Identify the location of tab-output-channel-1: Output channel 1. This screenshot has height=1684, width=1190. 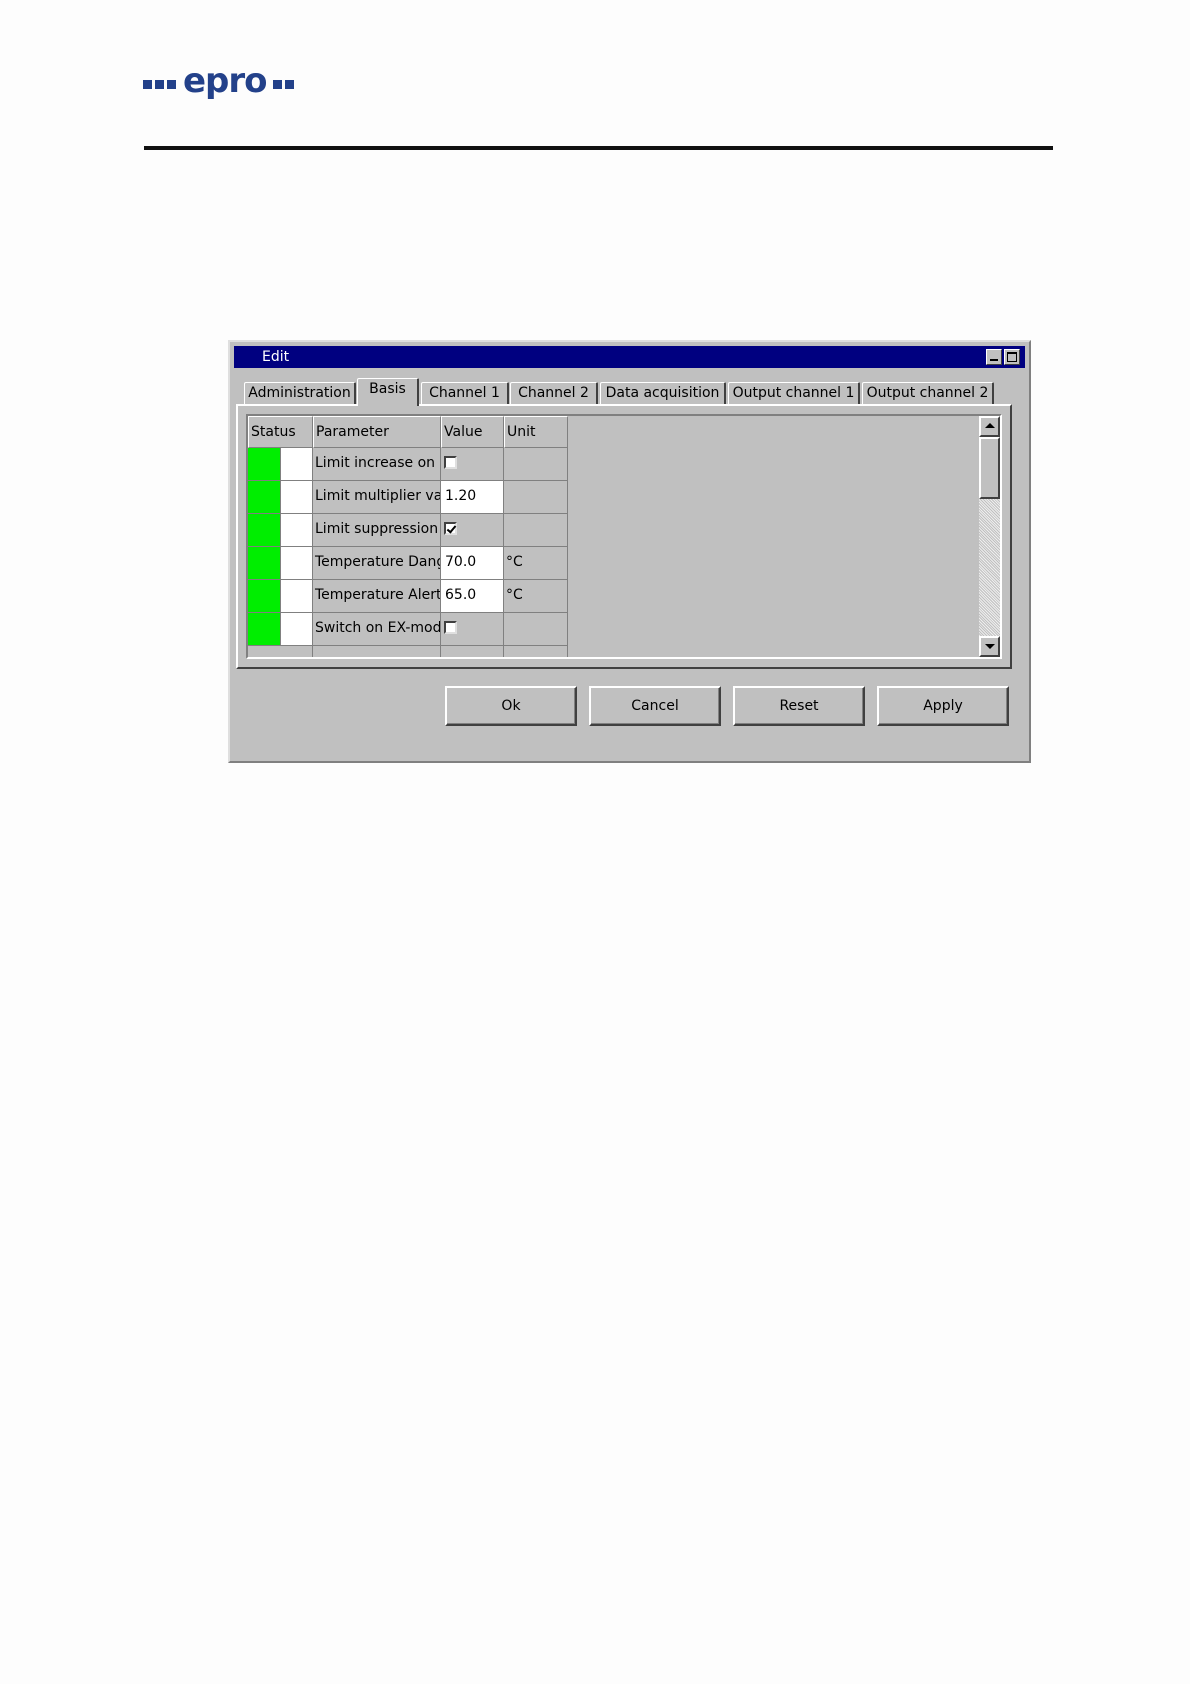
(794, 393).